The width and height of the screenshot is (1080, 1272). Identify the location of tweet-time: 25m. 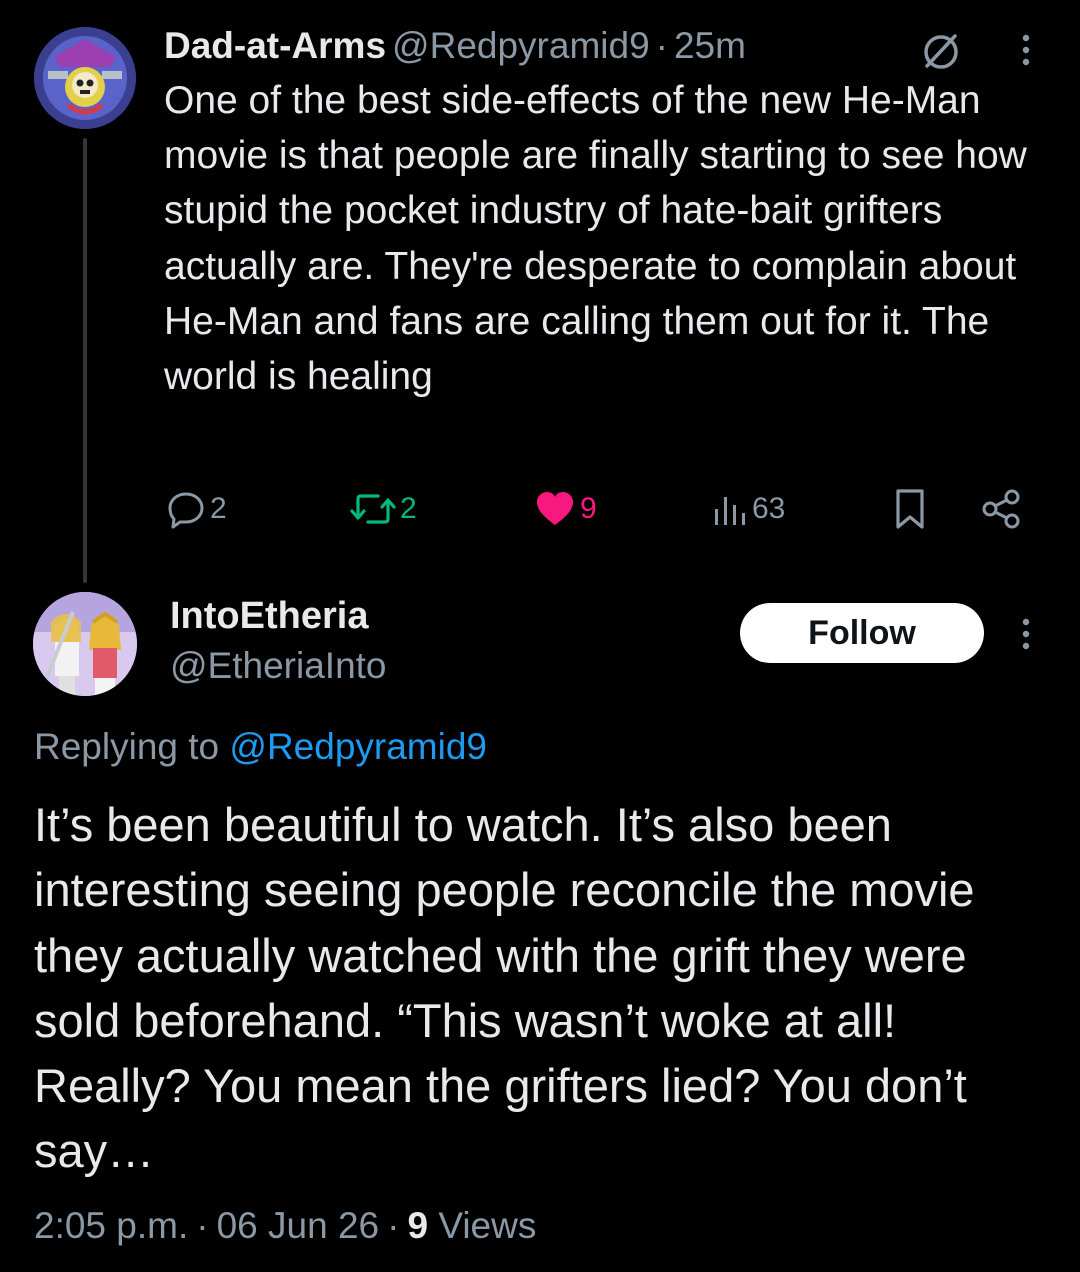
(710, 45).